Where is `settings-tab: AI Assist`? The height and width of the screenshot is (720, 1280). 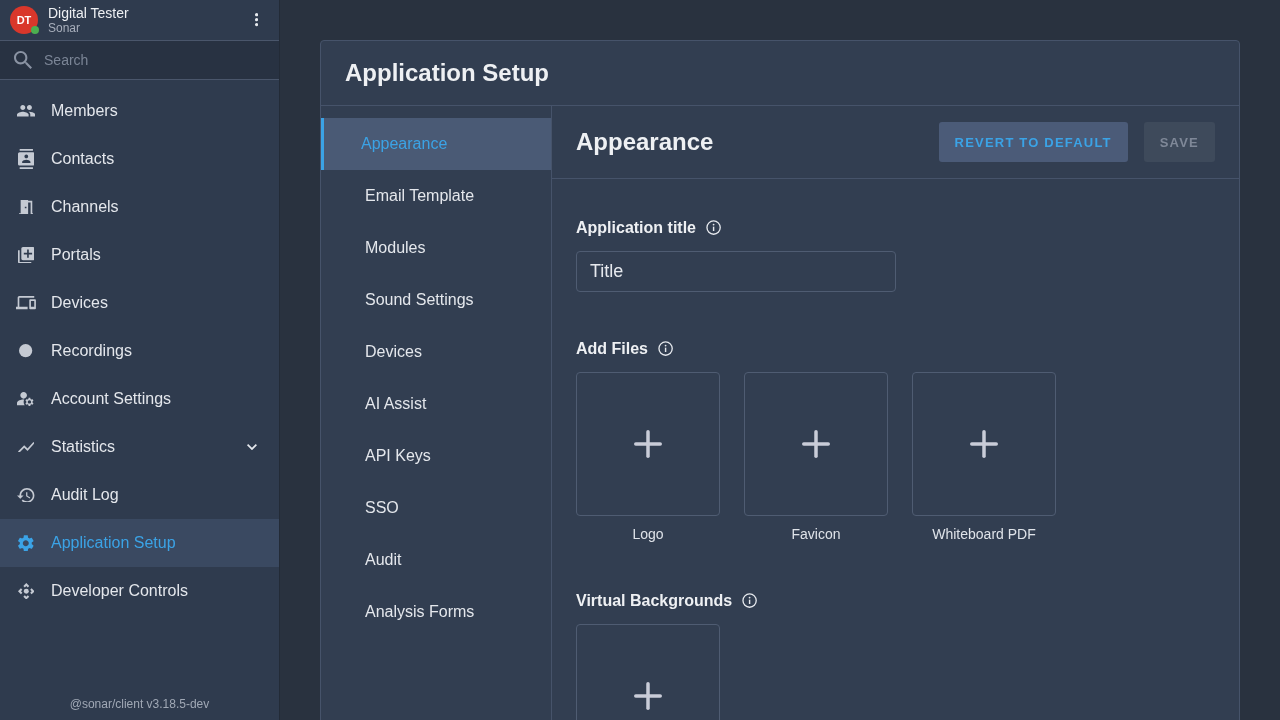 settings-tab: AI Assist is located at coordinates (436, 404).